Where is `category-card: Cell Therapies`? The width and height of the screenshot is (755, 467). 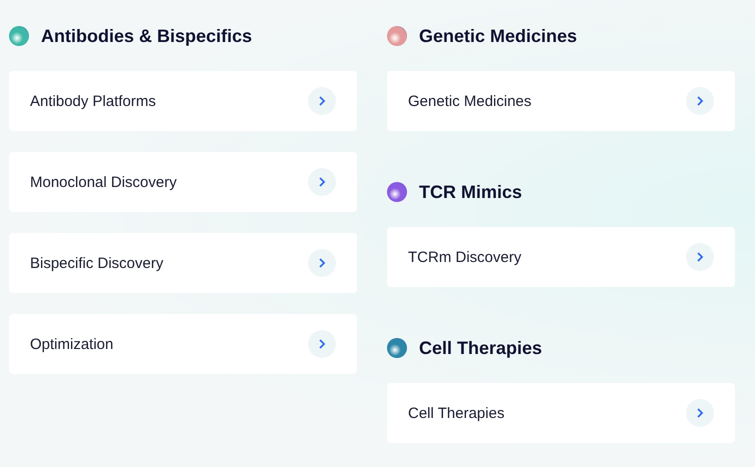 category-card: Cell Therapies is located at coordinates (561, 413).